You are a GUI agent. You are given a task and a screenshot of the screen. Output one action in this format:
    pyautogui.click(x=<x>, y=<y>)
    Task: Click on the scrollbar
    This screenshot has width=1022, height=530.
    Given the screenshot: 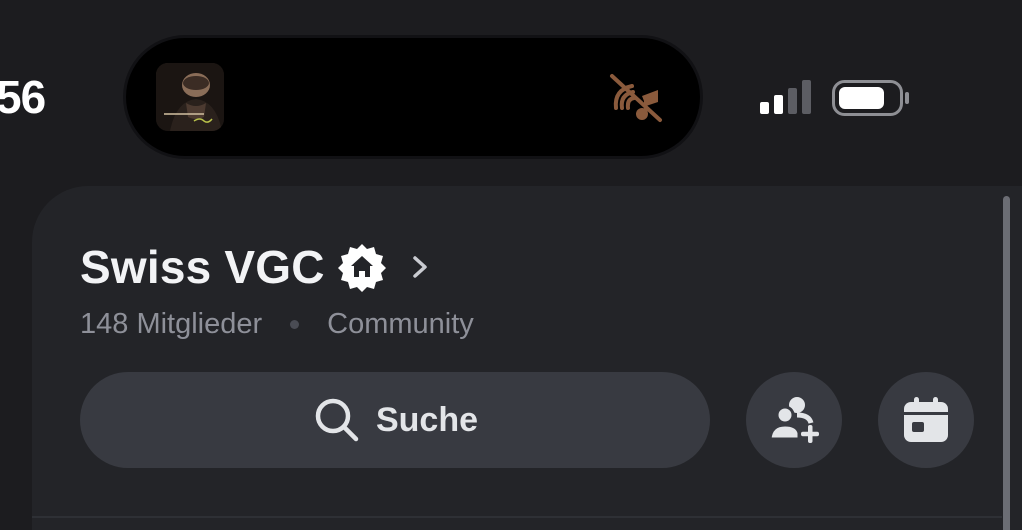 What is the action you would take?
    pyautogui.click(x=1006, y=363)
    